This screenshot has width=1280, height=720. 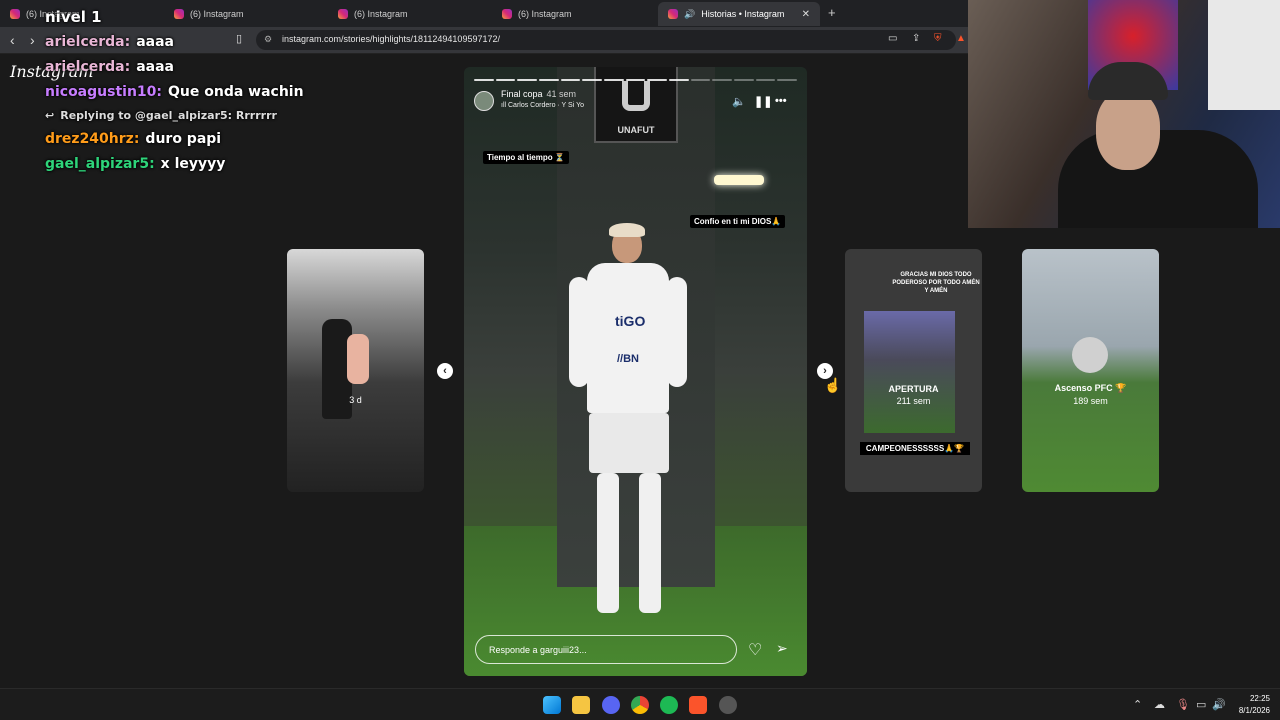 I want to click on file-explorer-icon, so click(x=581, y=705).